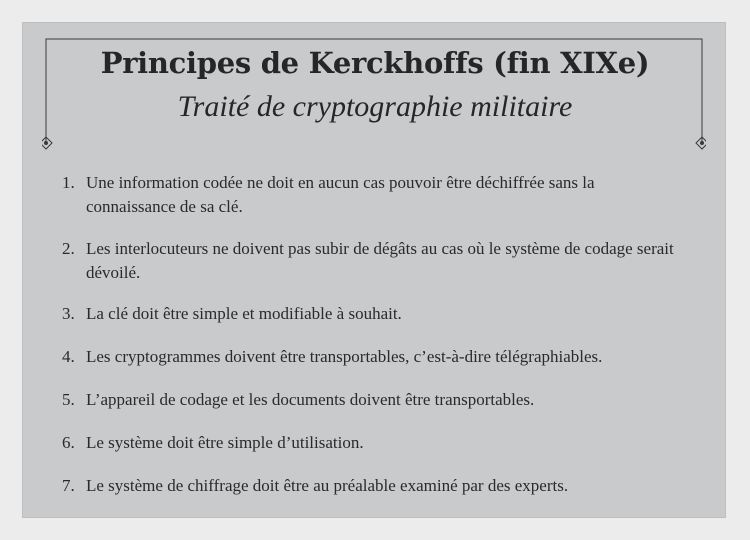  Describe the element at coordinates (68, 248) in the screenshot. I see `item-number: 2.` at that location.